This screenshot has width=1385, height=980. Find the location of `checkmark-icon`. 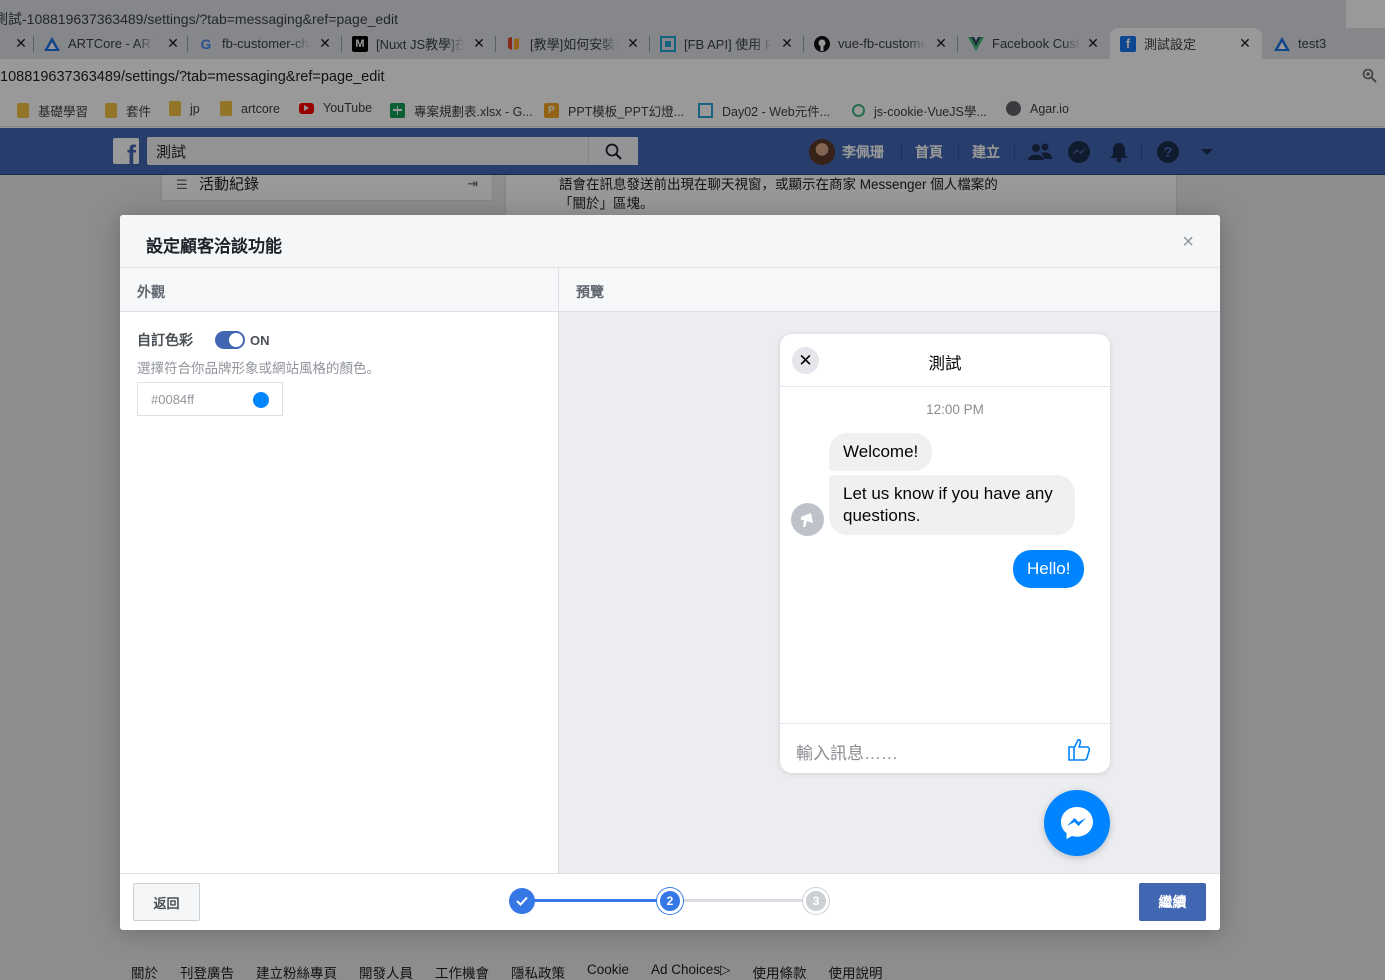

checkmark-icon is located at coordinates (522, 901).